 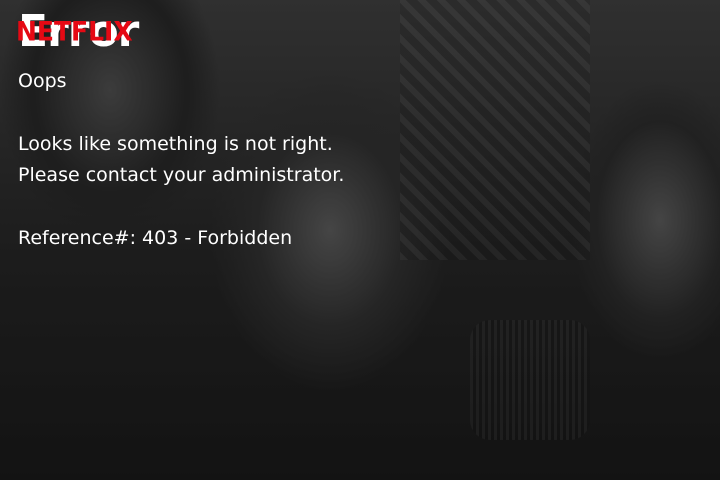 What do you see at coordinates (181, 175) in the screenshot?
I see `error-message-line-2: Please contact your administrator.` at bounding box center [181, 175].